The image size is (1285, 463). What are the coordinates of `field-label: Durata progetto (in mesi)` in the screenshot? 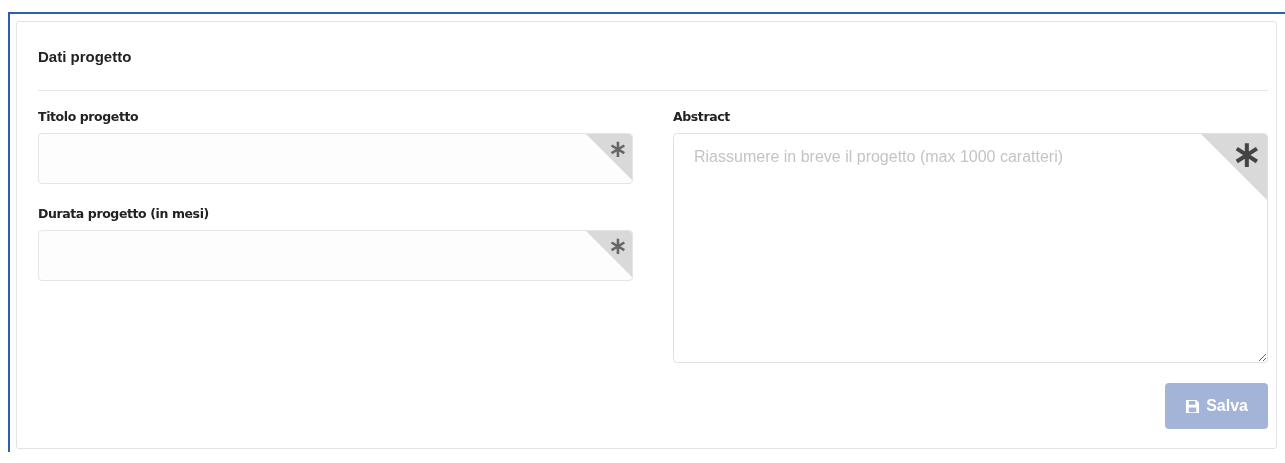 It's located at (124, 213).